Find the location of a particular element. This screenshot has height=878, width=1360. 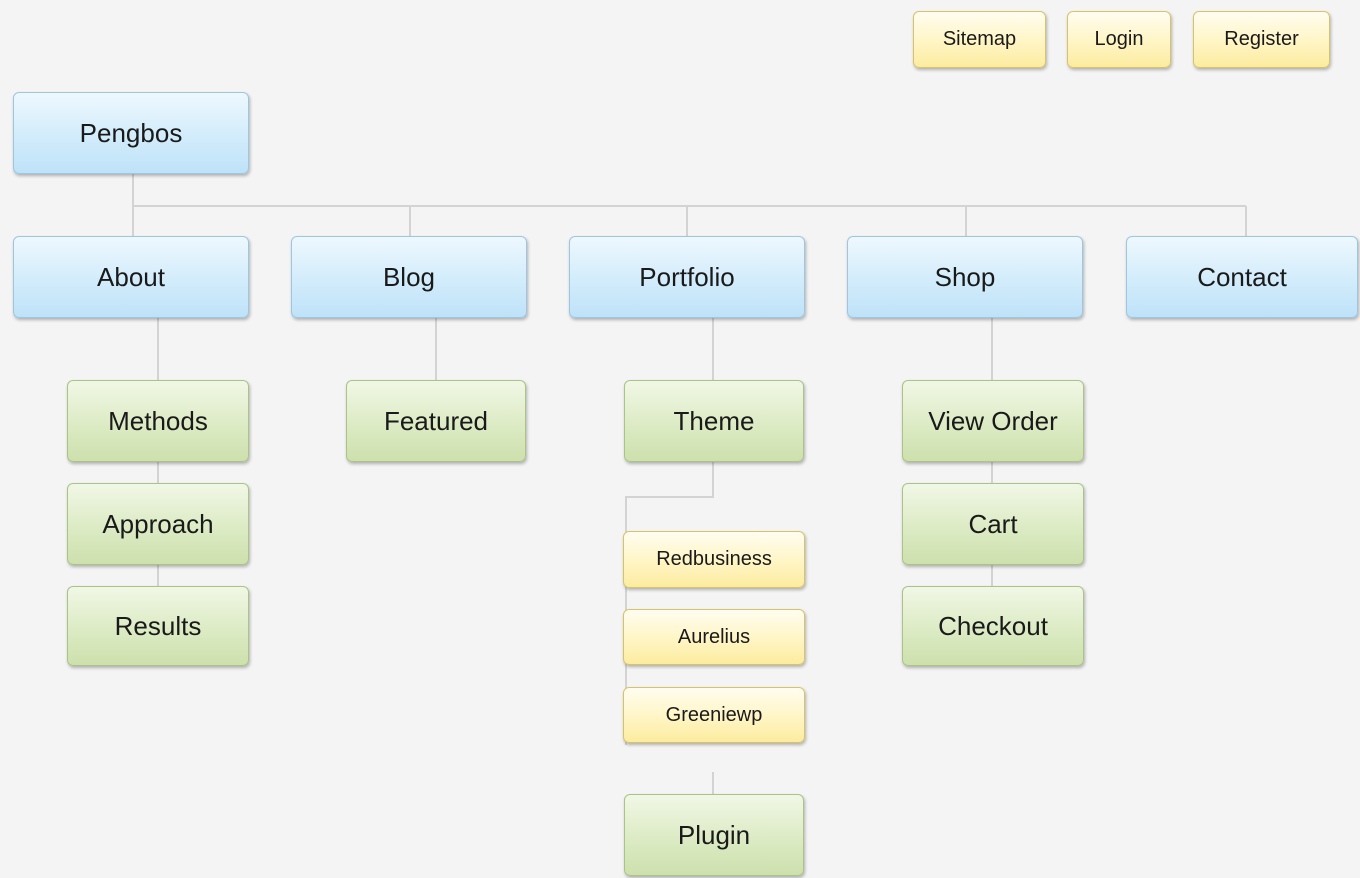

node-cart: Cart is located at coordinates (993, 524).